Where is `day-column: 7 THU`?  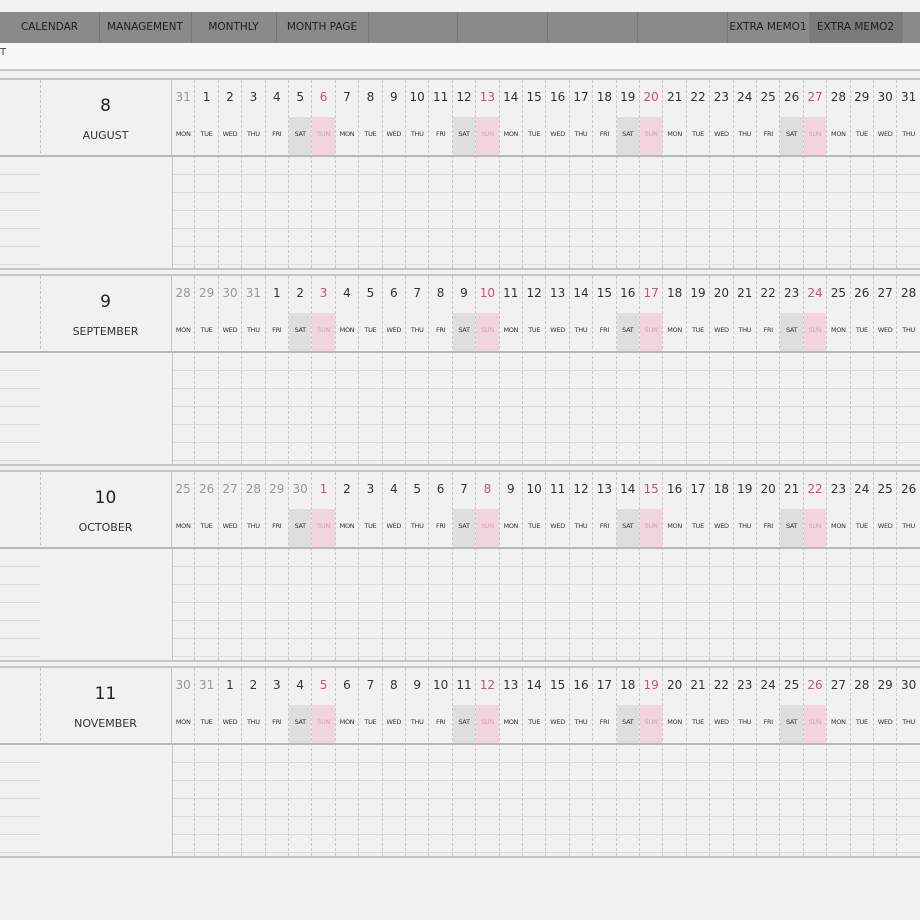
day-column: 7 THU is located at coordinates (418, 370).